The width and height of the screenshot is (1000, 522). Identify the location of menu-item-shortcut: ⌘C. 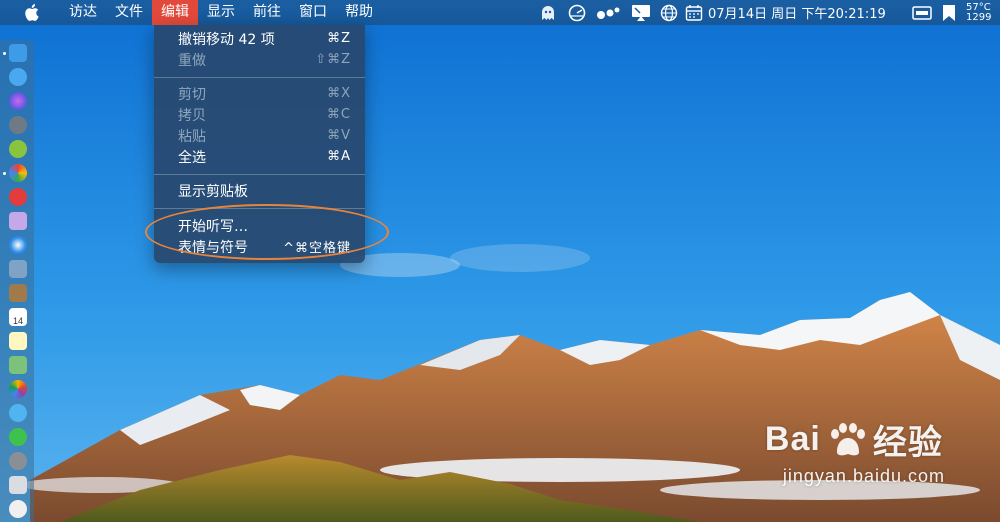
(338, 114).